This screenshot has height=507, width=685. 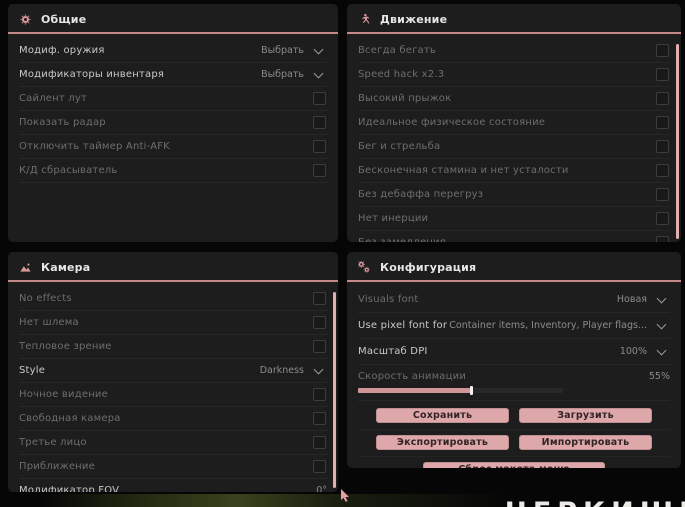 I want to click on row-checkbox: Сайлент лут, so click(x=173, y=99).